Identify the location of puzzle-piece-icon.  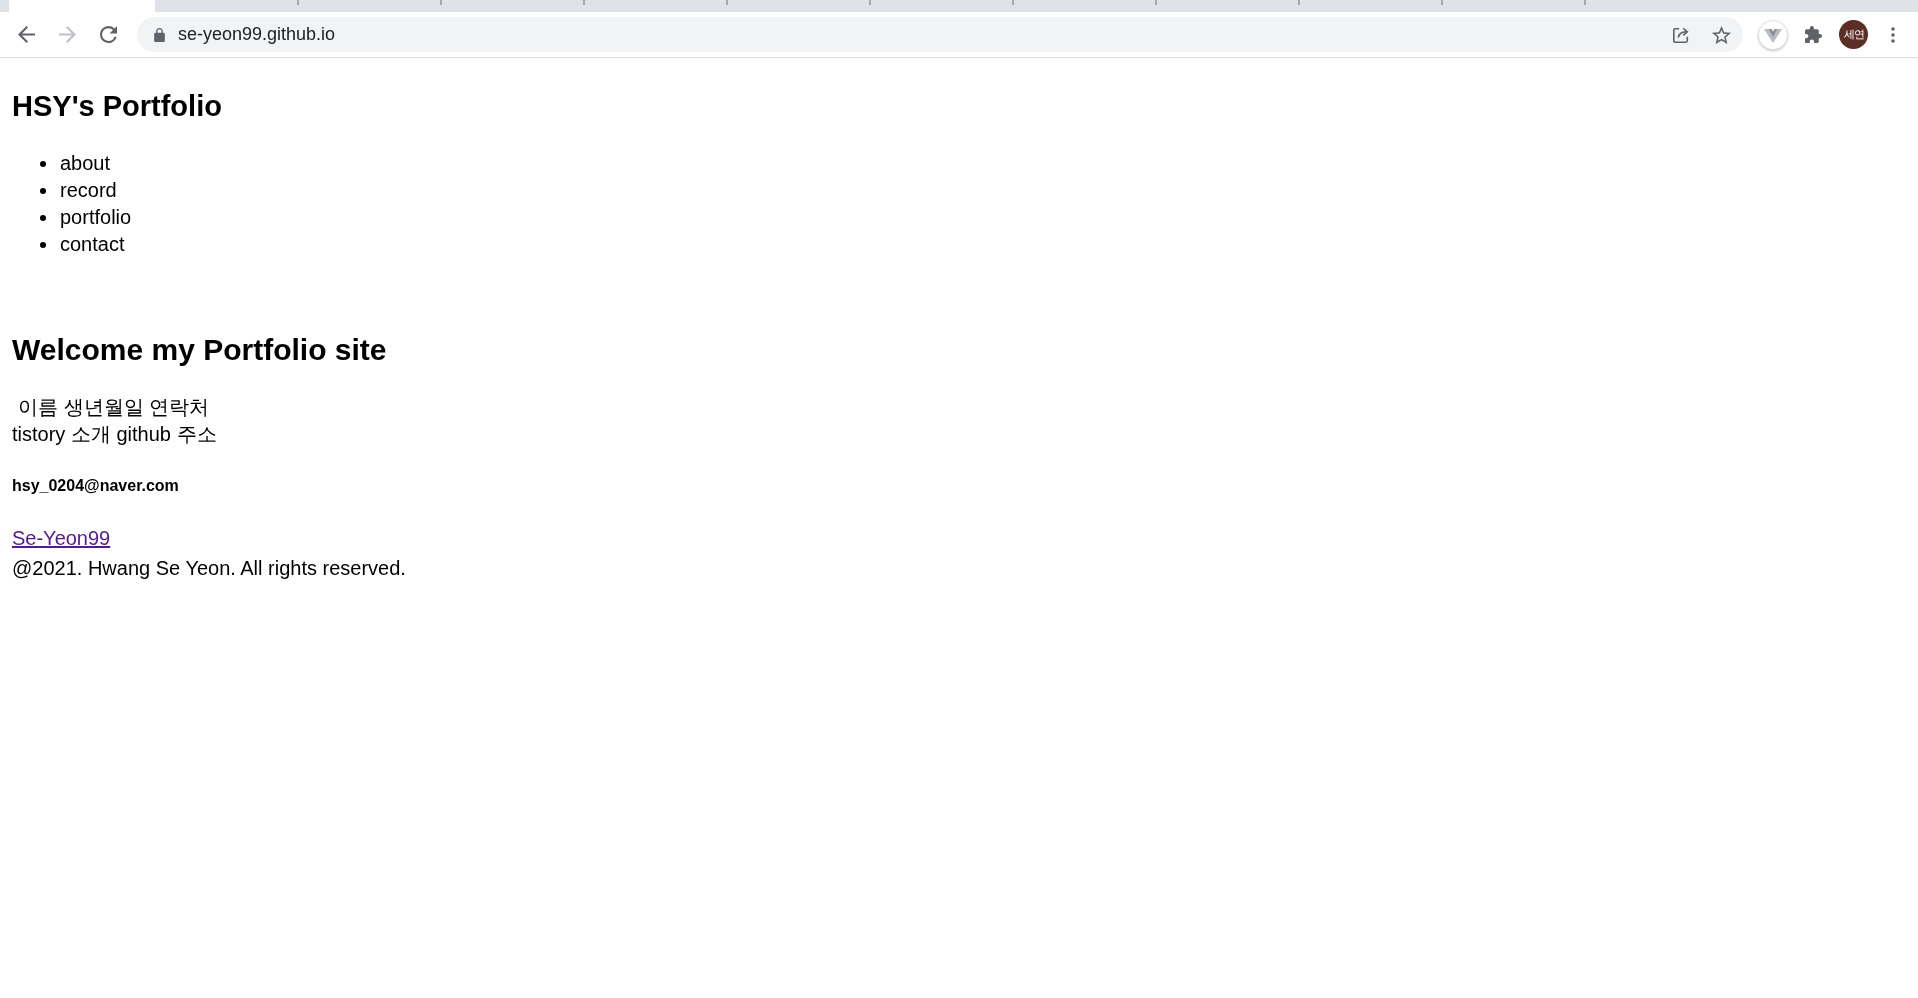
(1813, 34).